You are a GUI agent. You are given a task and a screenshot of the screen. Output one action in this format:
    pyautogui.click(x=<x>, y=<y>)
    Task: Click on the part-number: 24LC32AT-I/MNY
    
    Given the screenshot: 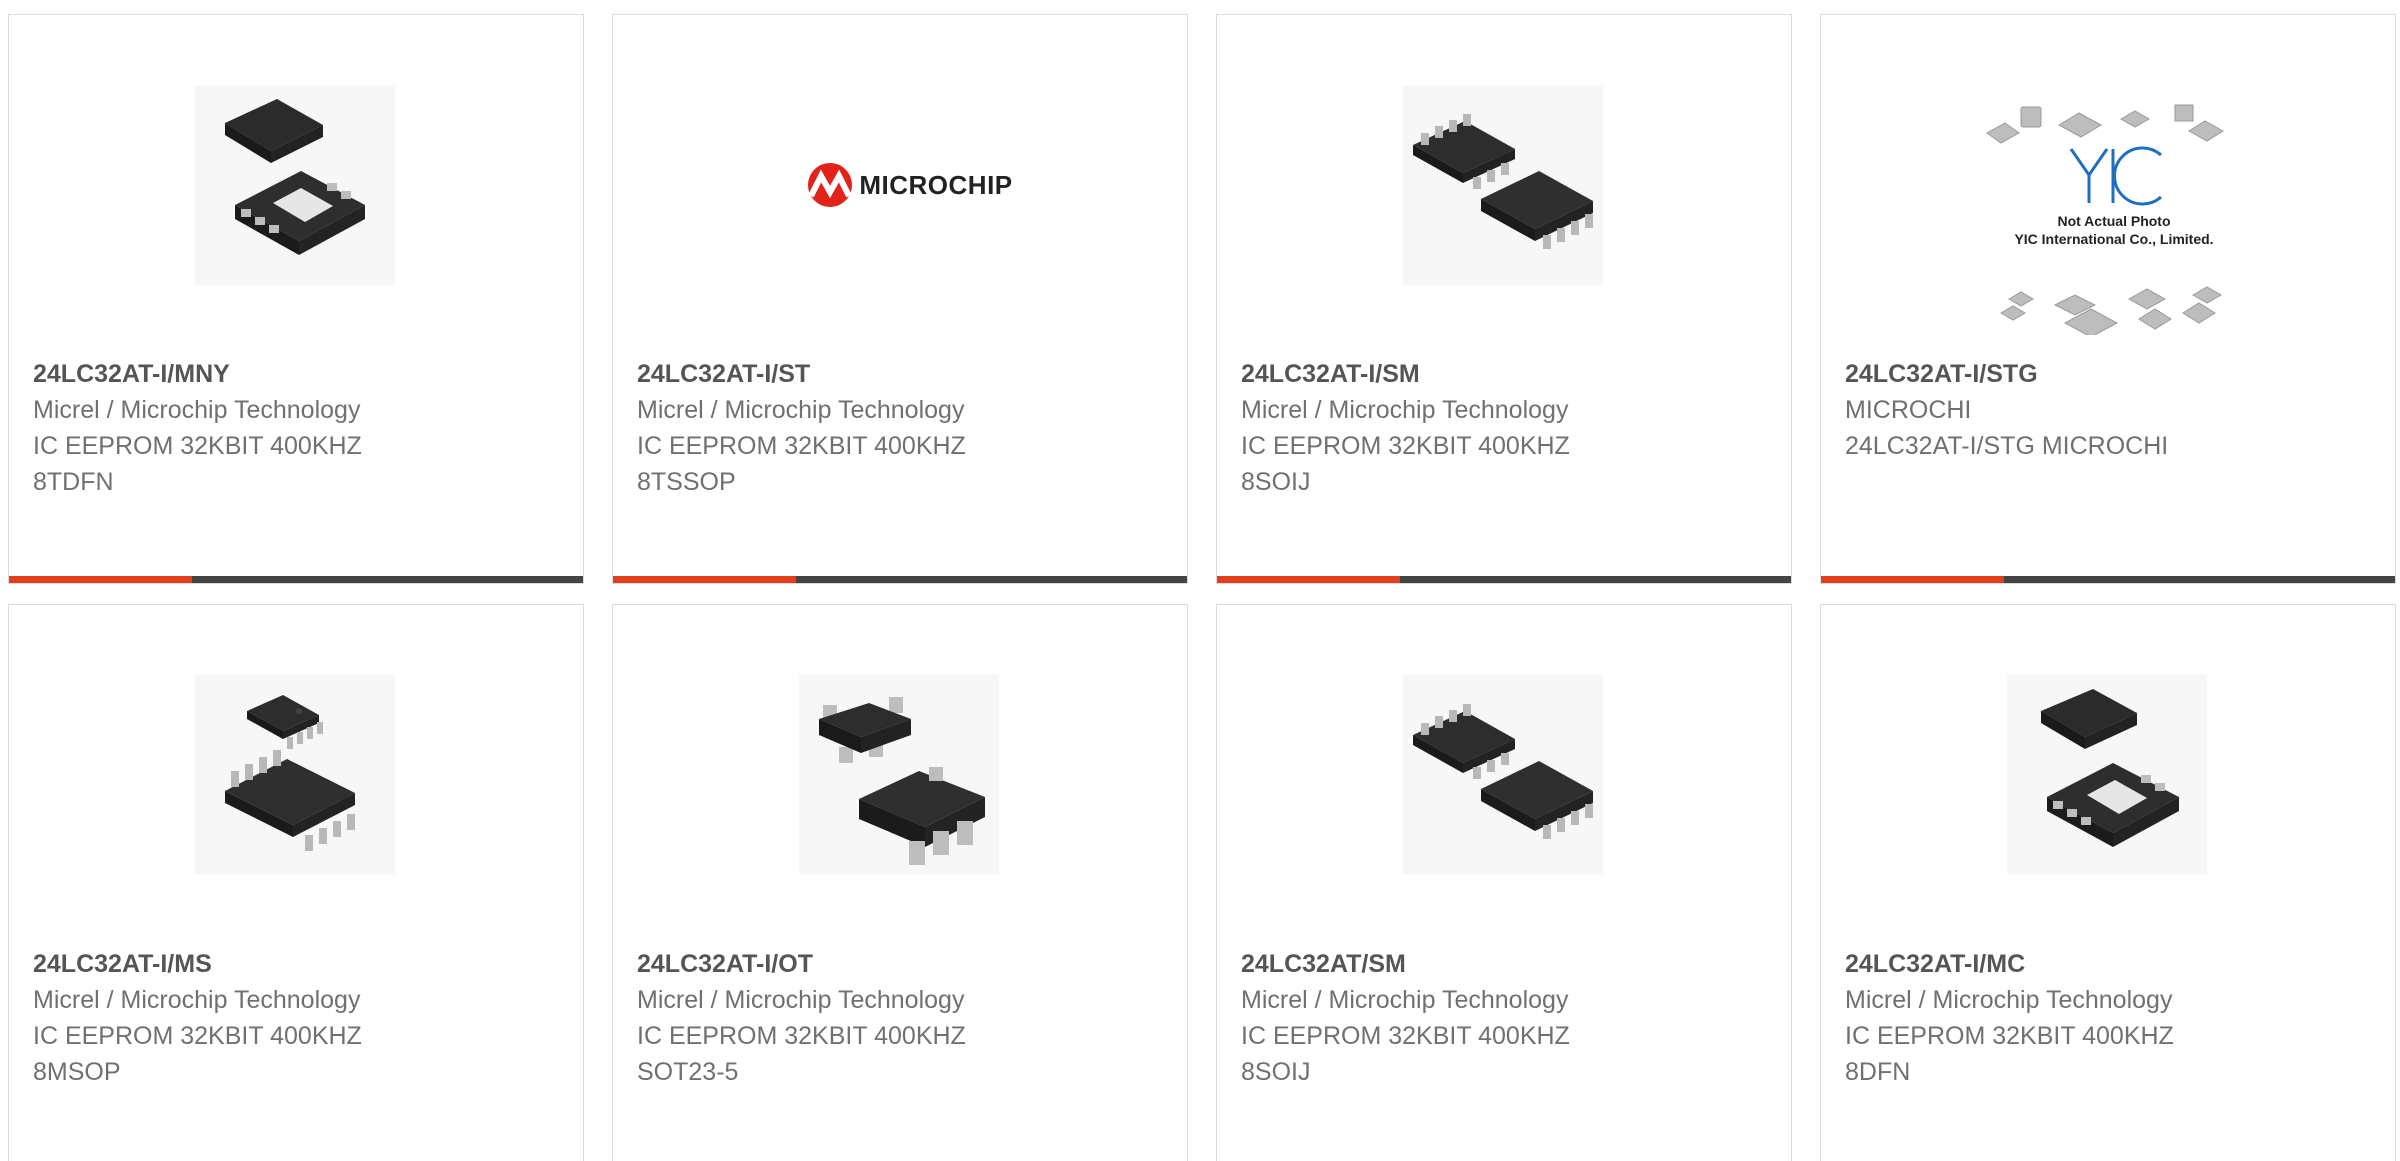 What is the action you would take?
    pyautogui.click(x=300, y=374)
    